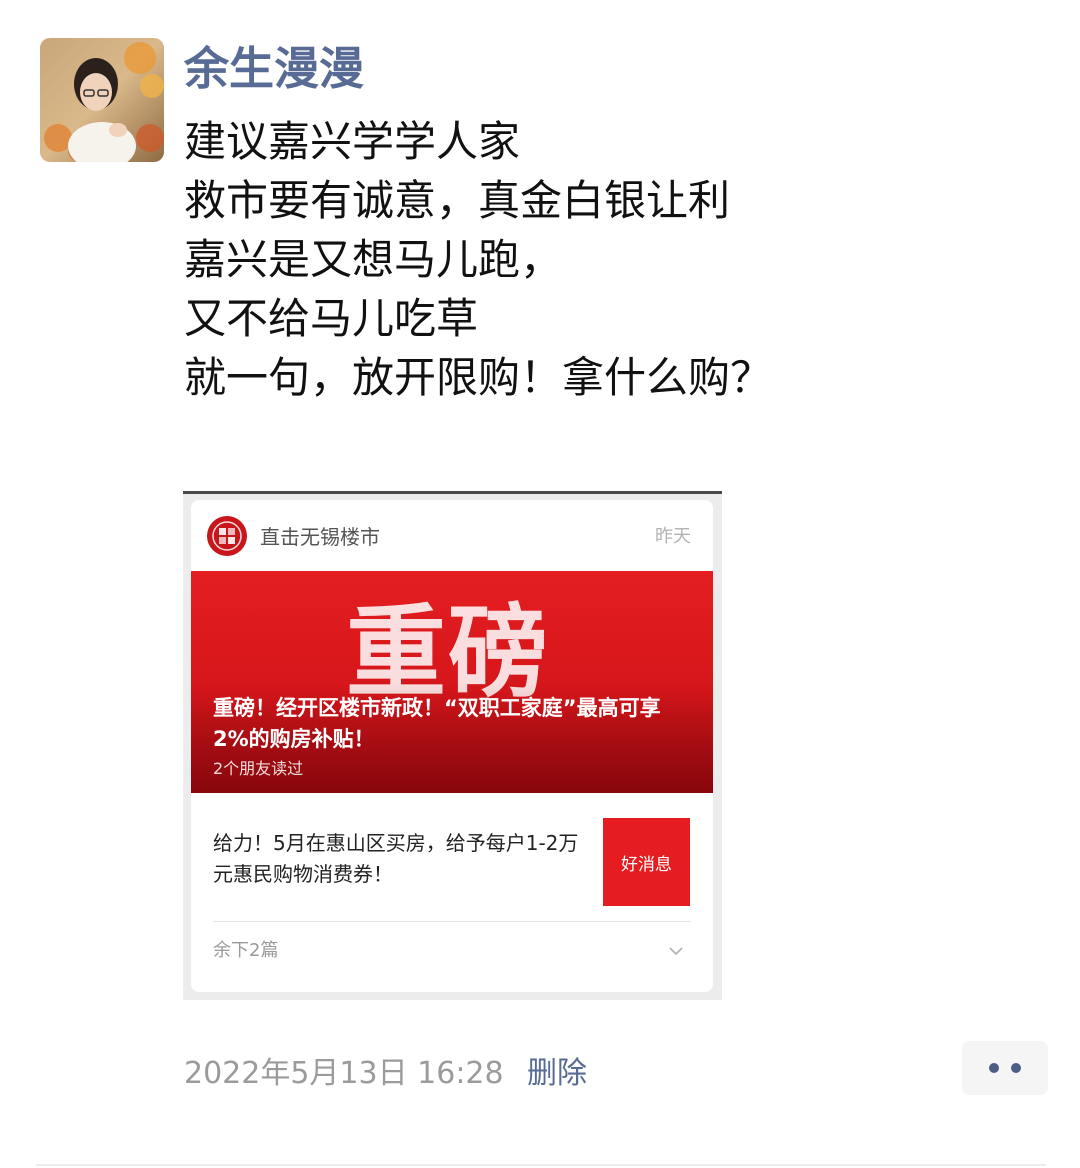 This screenshot has height=1168, width=1080. Describe the element at coordinates (437, 723) in the screenshot. I see `banner-title: 重磅！经开区楼市新政！“双职工家庭”最高可享2%的购房补贴！` at that location.